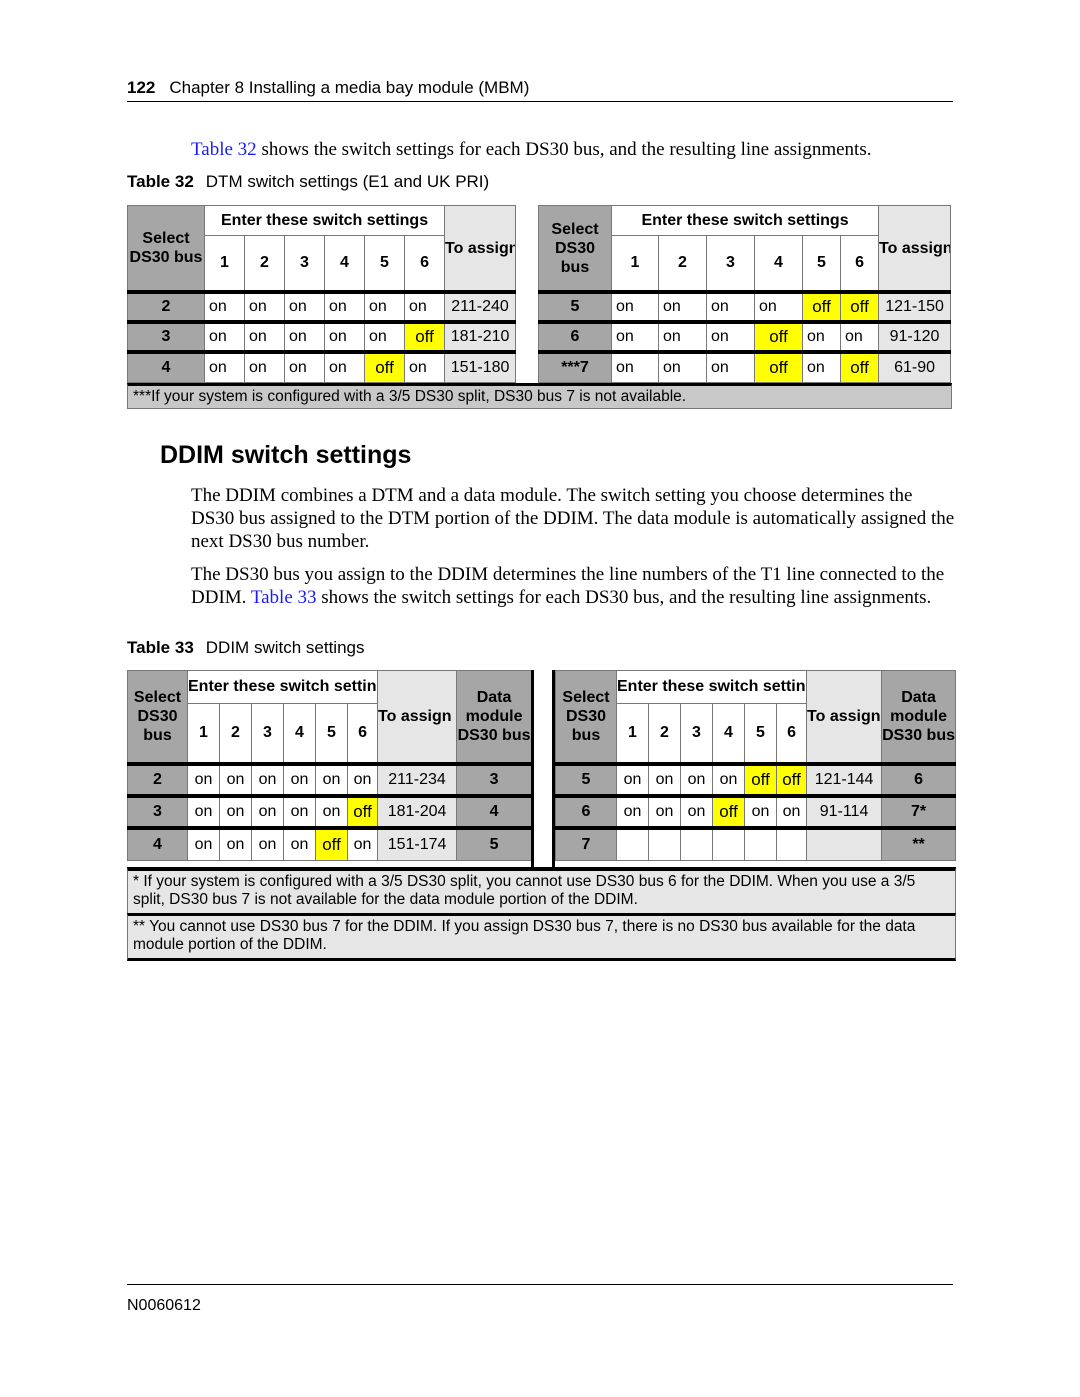 Image resolution: width=1080 pixels, height=1397 pixels. Describe the element at coordinates (347, 181) in the screenshot. I see `caption-text: DTM switch settings (E1 and UK PRI)` at that location.